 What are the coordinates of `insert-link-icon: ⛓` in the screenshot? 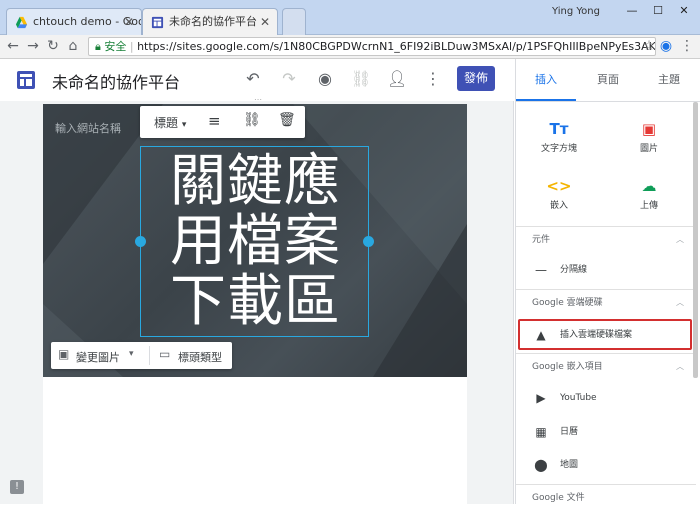 It's located at (252, 120).